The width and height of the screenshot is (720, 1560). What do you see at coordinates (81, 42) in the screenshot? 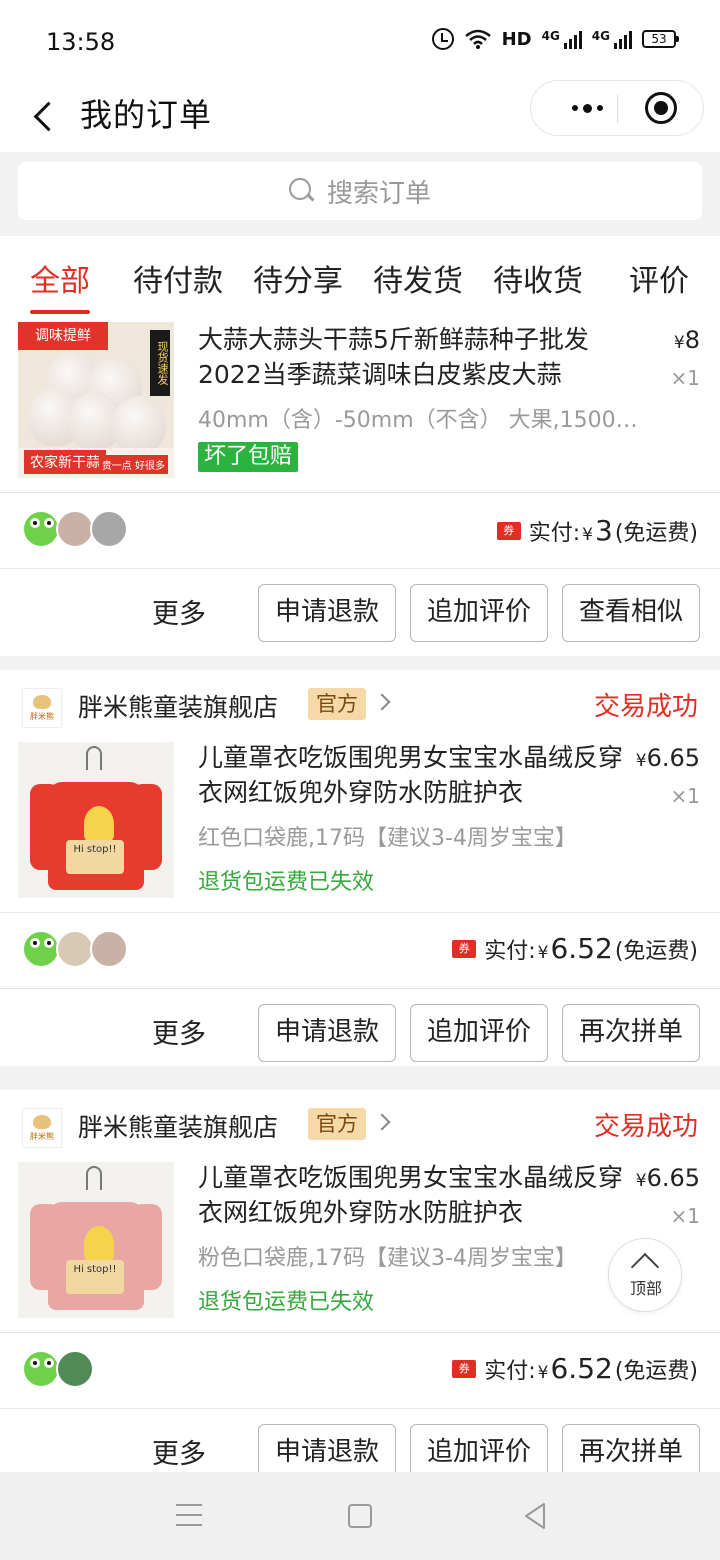
I see `status-time: 13:58` at bounding box center [81, 42].